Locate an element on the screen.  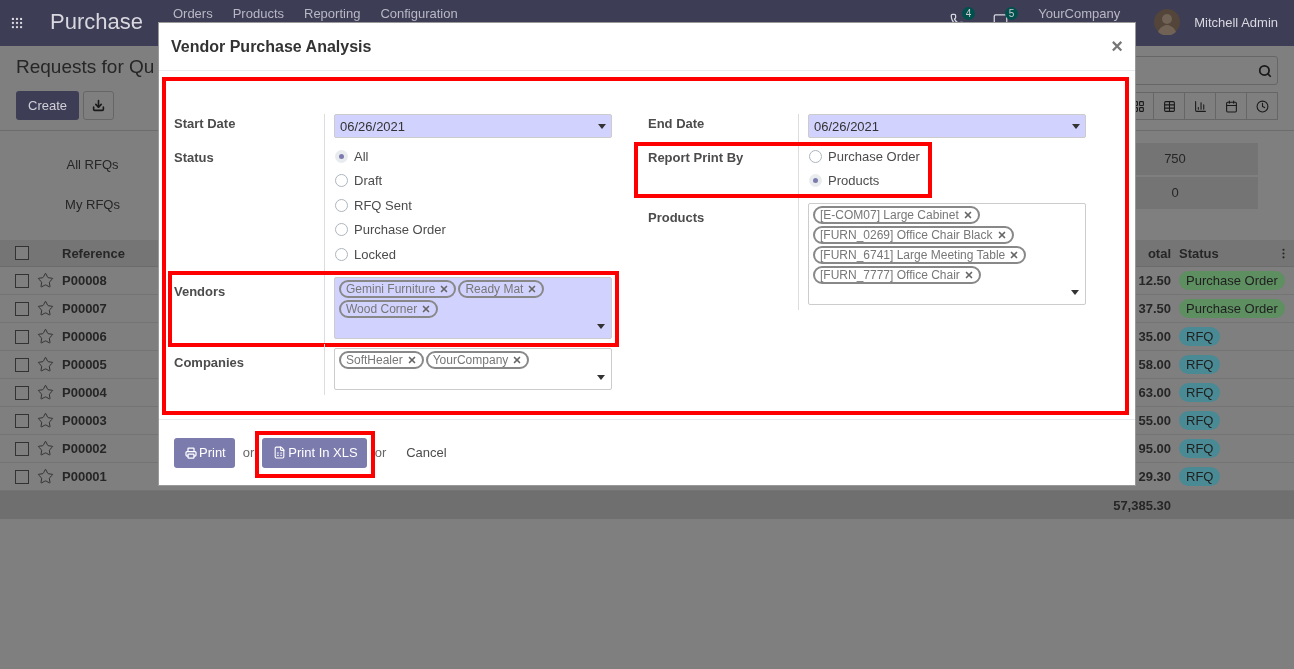
table-cell: P00006 is located at coordinates (84, 336).